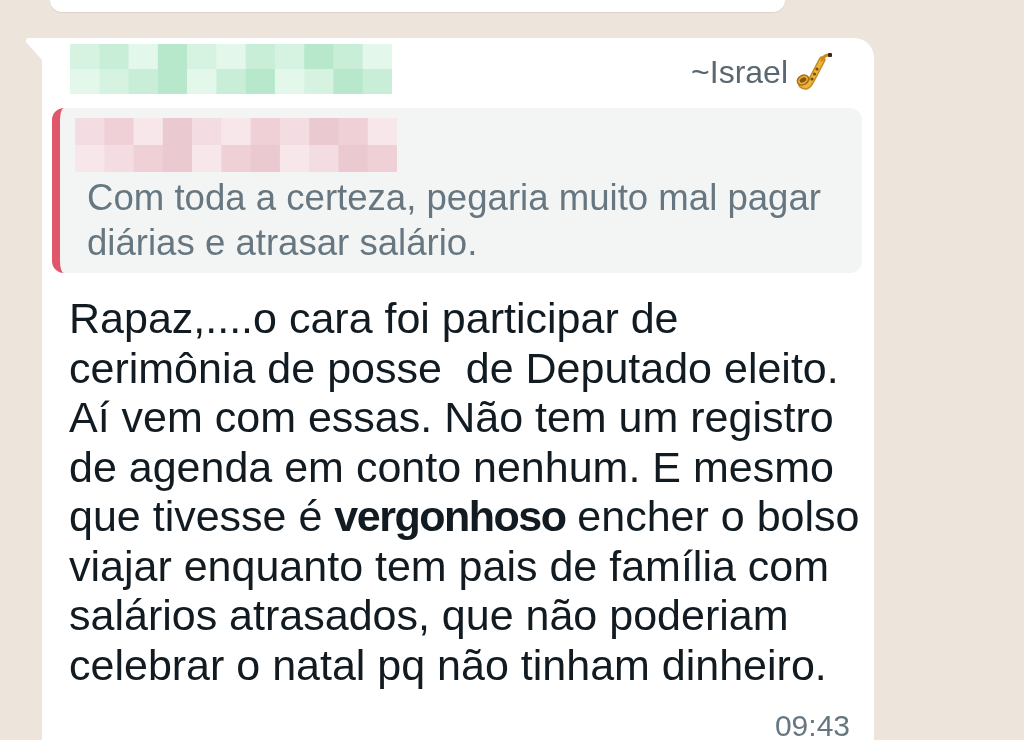 The image size is (1024, 740). Describe the element at coordinates (454, 220) in the screenshot. I see `quoted-text: Com toda a certeza, pegaria muito mal pagar diárias e atrasar salário.` at that location.